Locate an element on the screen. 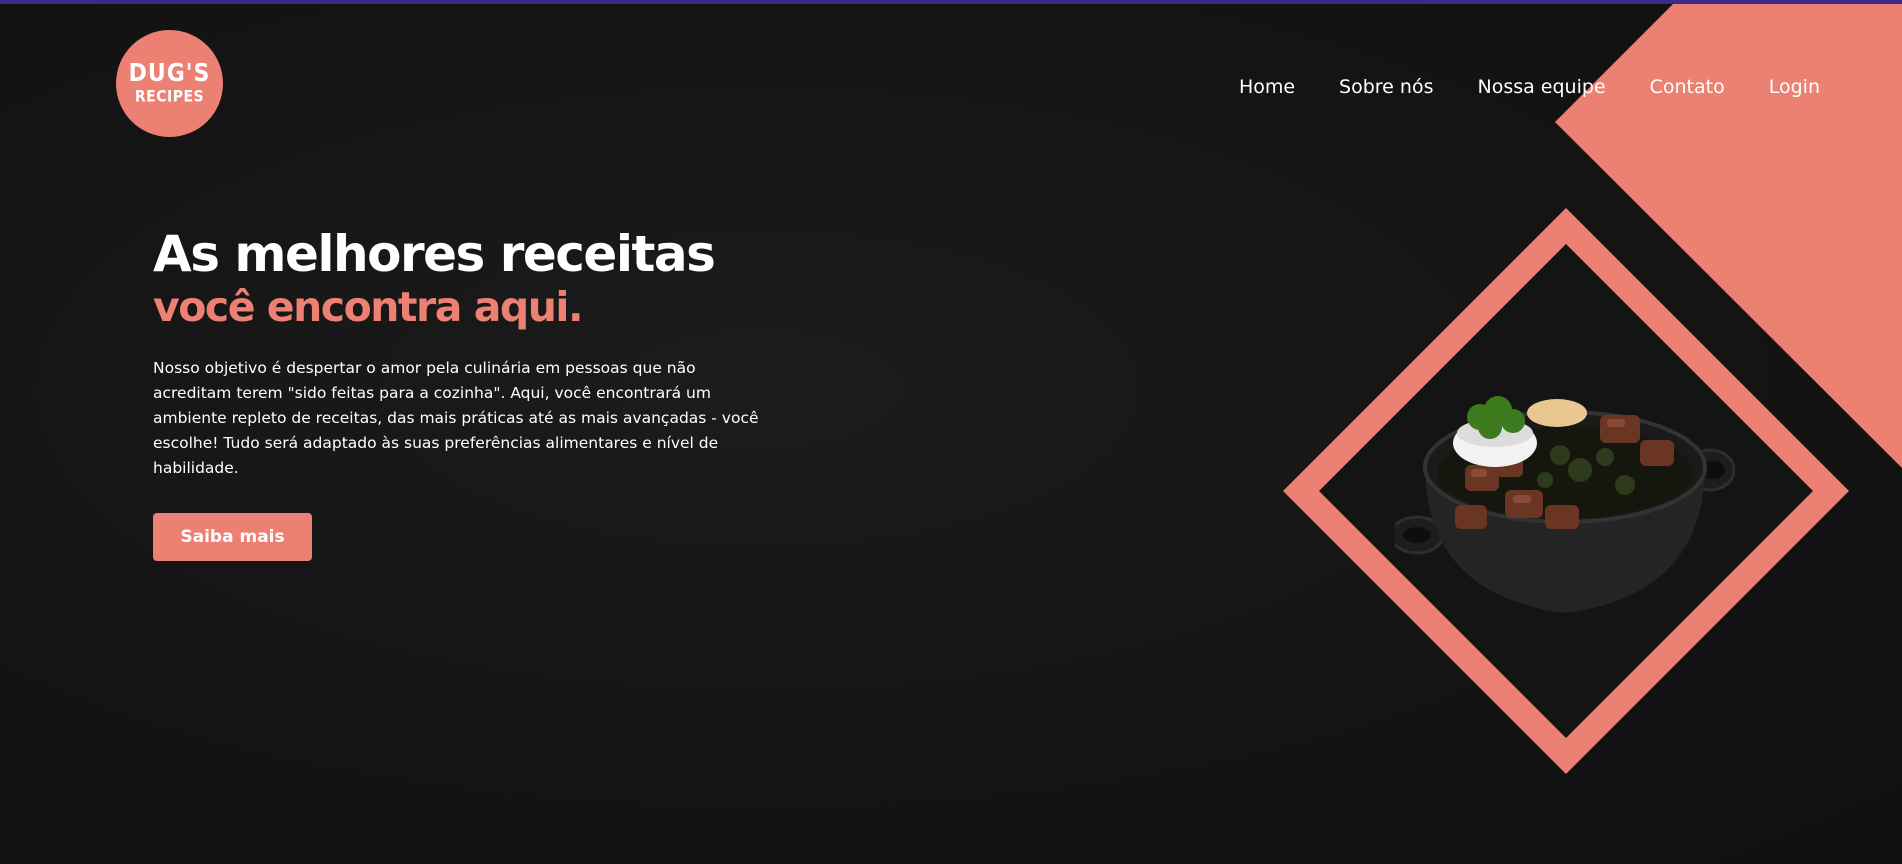  top-accent-bar is located at coordinates (951, 2).